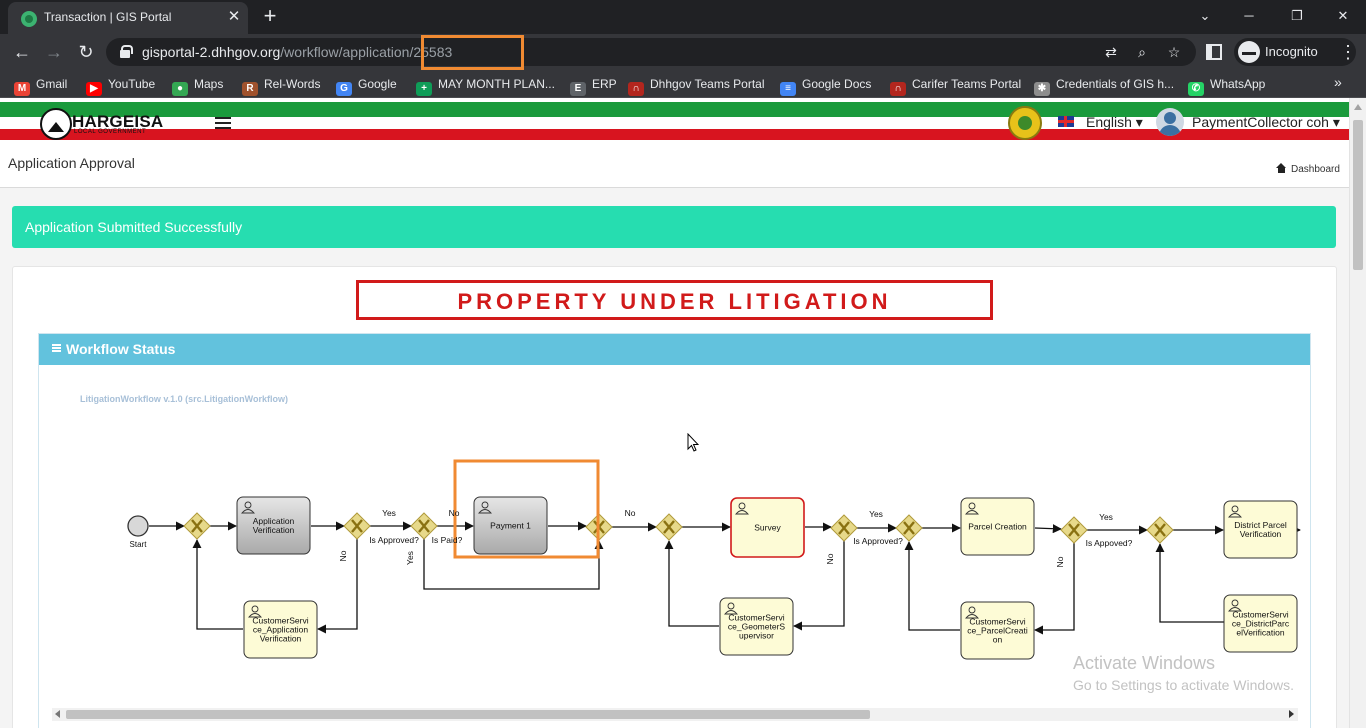 Image resolution: width=1366 pixels, height=728 pixels. What do you see at coordinates (767, 528) in the screenshot?
I see `task-label: Survey` at bounding box center [767, 528].